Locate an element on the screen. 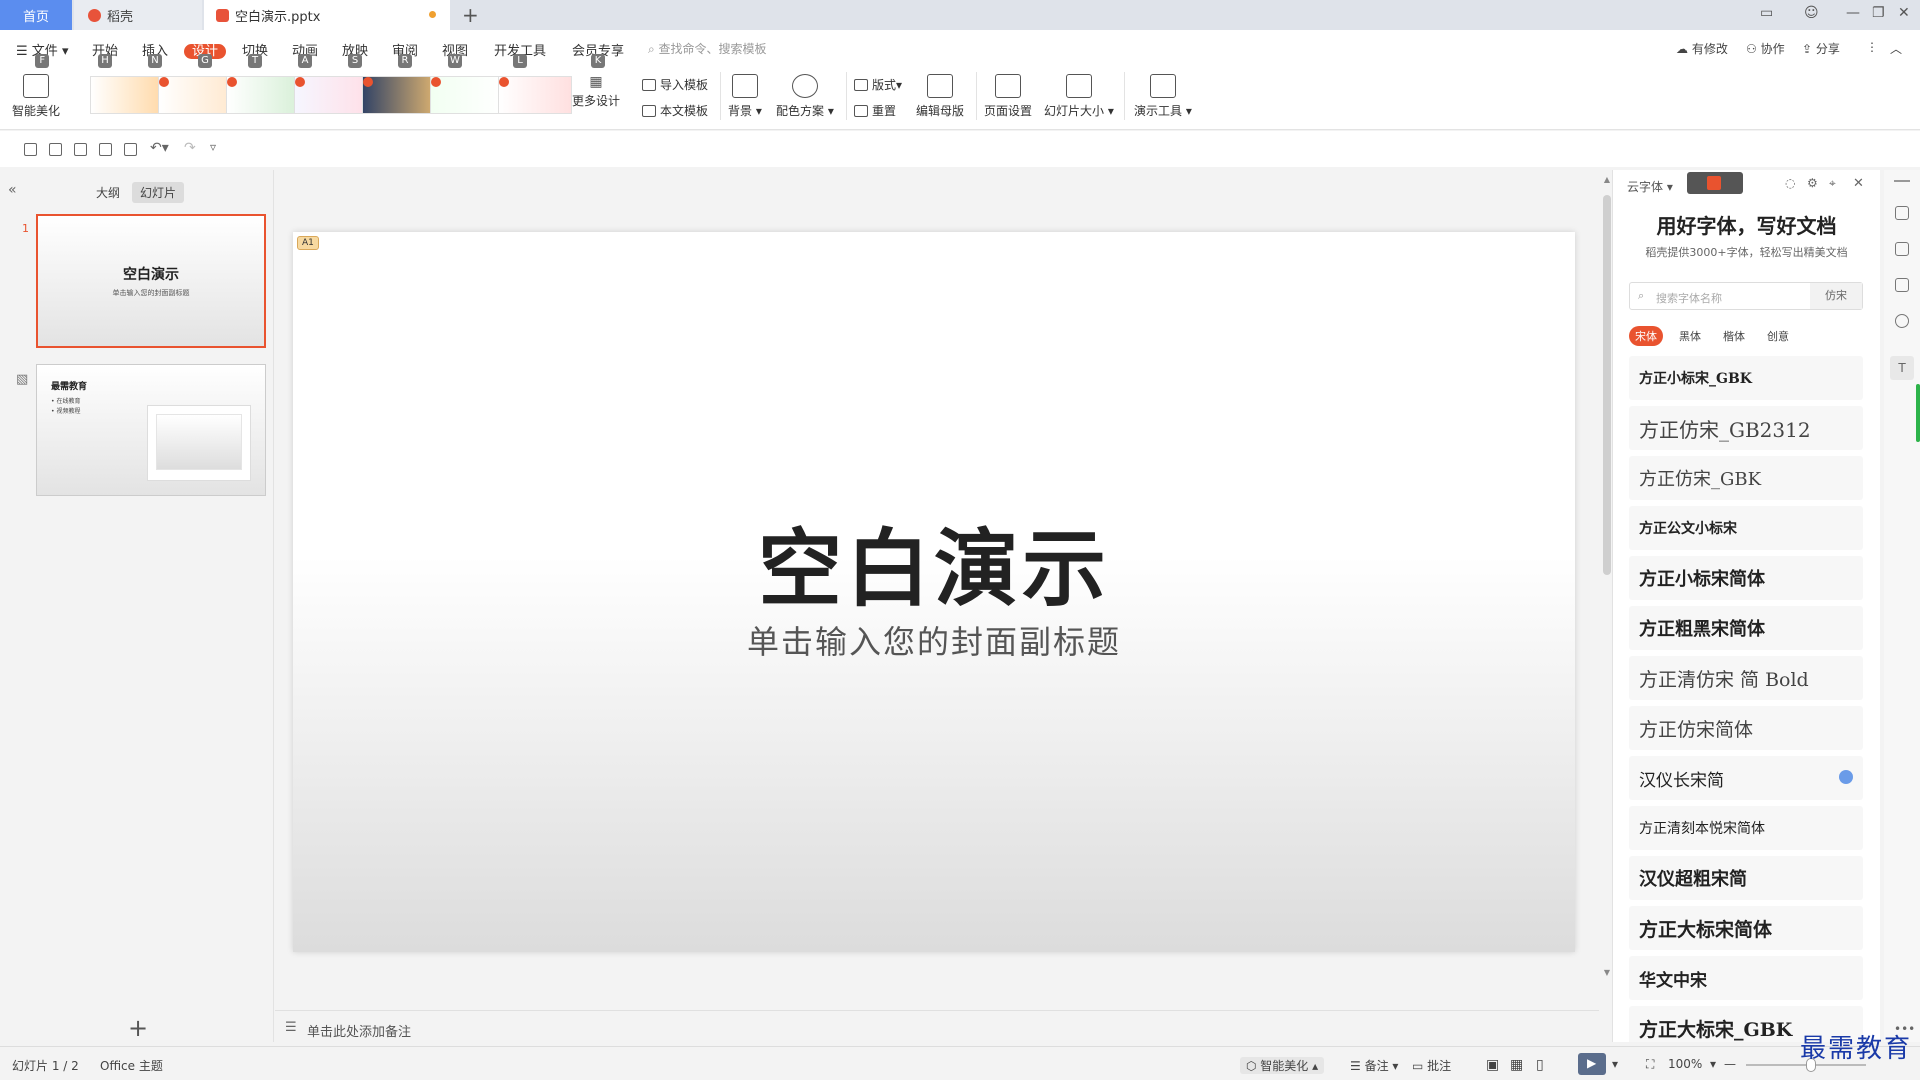  redo-icon: ↷ is located at coordinates (190, 148).